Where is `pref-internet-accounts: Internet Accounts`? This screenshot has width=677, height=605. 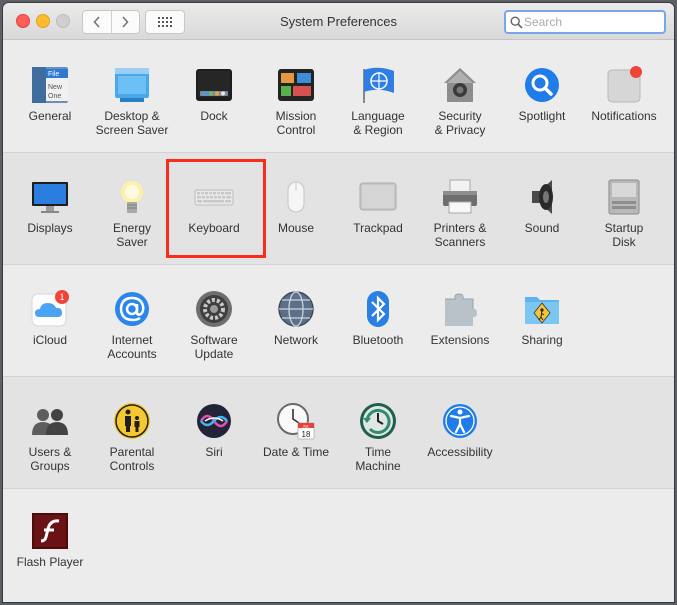 pref-internet-accounts: Internet Accounts is located at coordinates (132, 325).